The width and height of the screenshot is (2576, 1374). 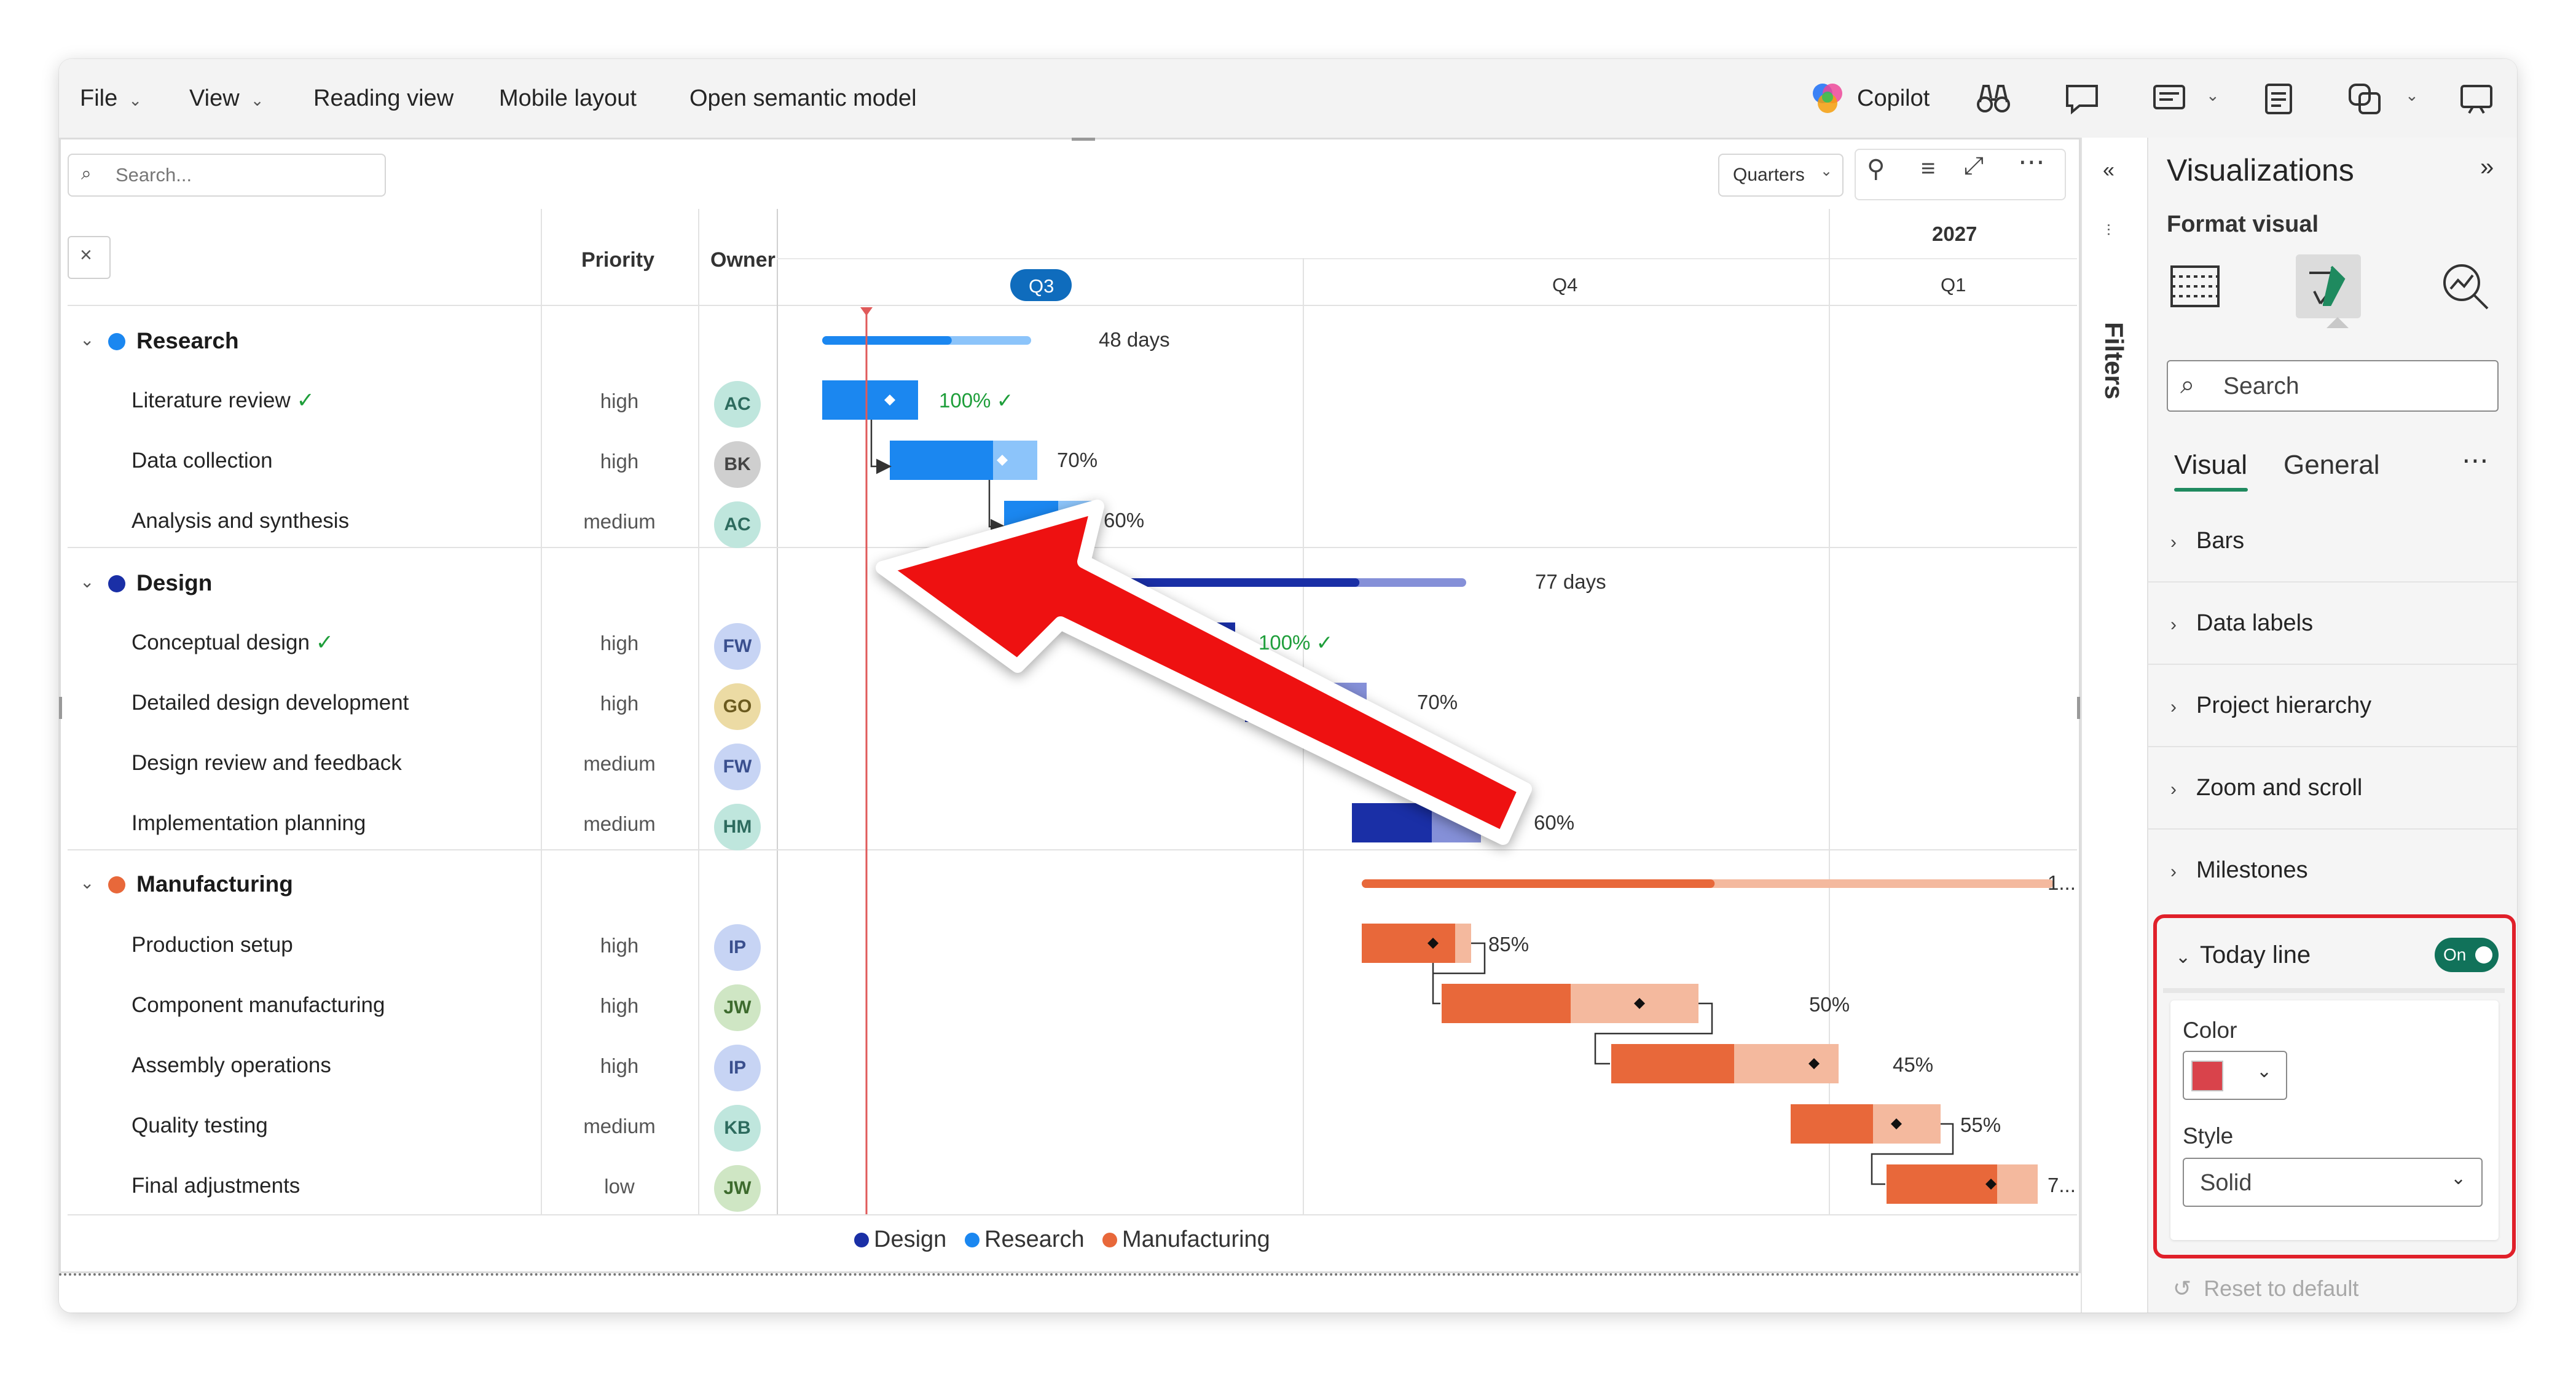 I want to click on today-line-toggle: On, so click(x=2467, y=955).